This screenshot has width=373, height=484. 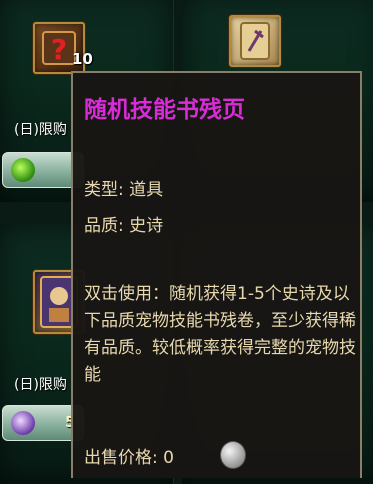 I want to click on item-name-3: (日)限购, so click(x=40, y=385).